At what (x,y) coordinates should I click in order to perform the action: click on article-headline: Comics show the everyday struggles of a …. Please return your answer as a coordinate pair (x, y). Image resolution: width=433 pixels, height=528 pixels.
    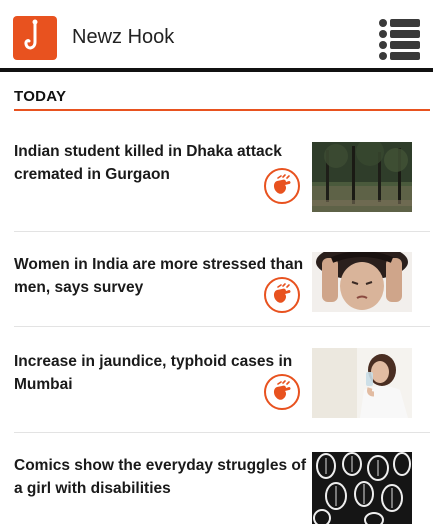
    Looking at the image, I should click on (163, 477).